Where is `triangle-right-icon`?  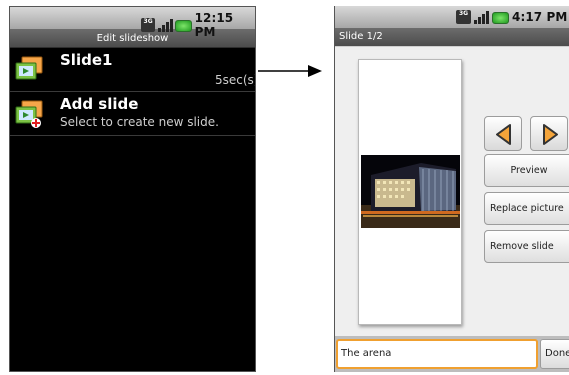
triangle-right-icon is located at coordinates (550, 134).